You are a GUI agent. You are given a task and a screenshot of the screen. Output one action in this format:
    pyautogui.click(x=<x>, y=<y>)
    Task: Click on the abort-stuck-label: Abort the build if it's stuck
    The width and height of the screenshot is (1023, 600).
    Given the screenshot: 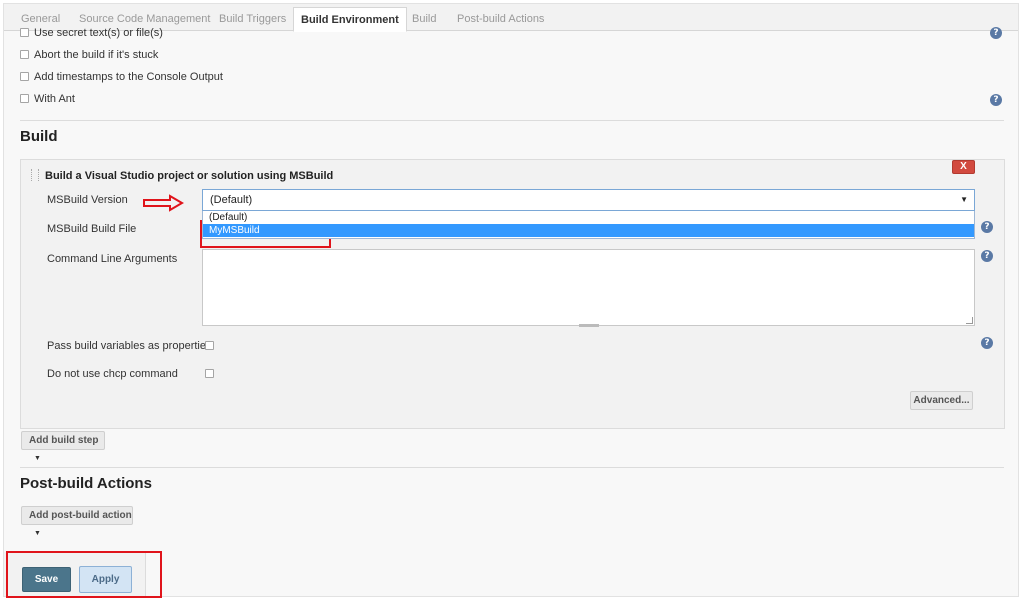 What is the action you would take?
    pyautogui.click(x=96, y=55)
    